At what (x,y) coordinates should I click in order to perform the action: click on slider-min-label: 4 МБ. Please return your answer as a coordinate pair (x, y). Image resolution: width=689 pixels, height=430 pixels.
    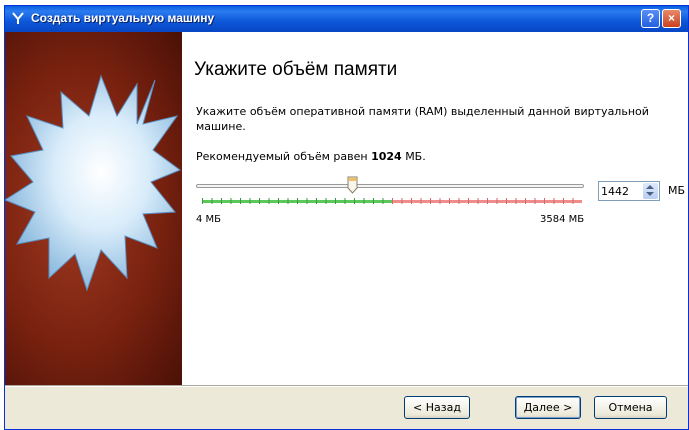
    Looking at the image, I should click on (209, 219).